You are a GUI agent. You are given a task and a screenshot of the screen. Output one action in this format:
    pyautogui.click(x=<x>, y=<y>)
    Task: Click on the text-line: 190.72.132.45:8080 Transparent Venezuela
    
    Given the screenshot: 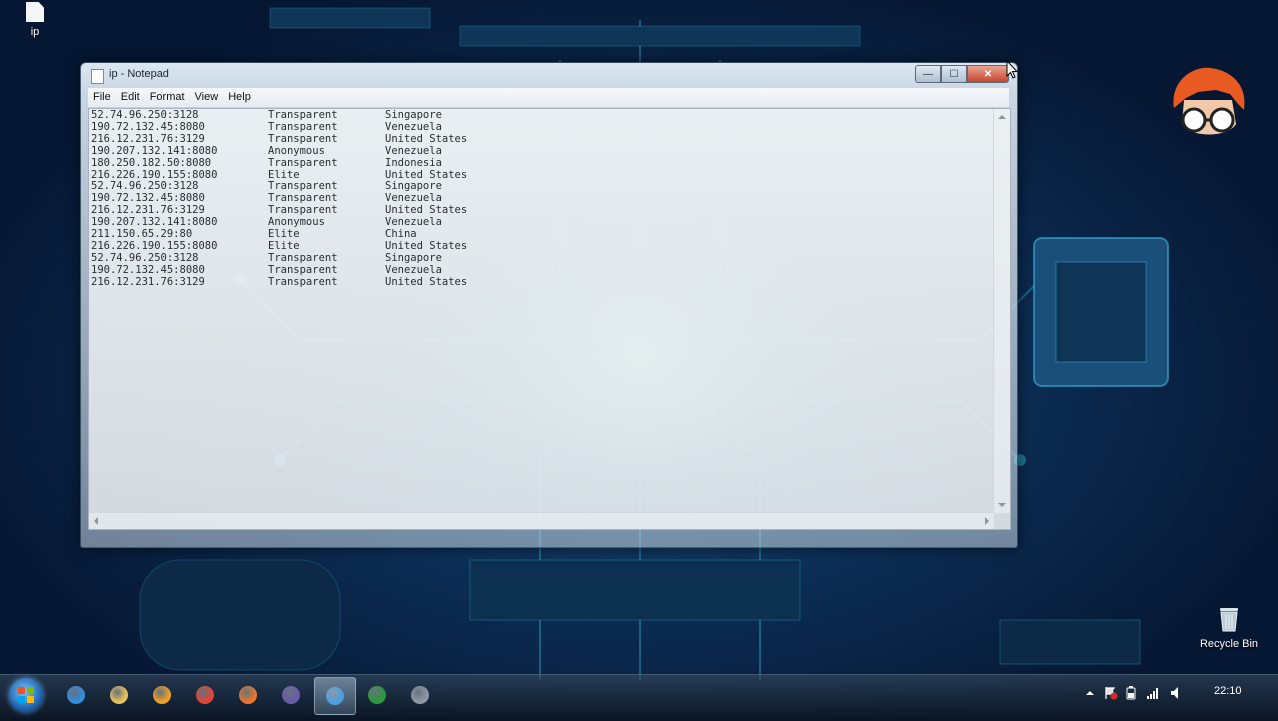 What is the action you would take?
    pyautogui.click(x=308, y=270)
    